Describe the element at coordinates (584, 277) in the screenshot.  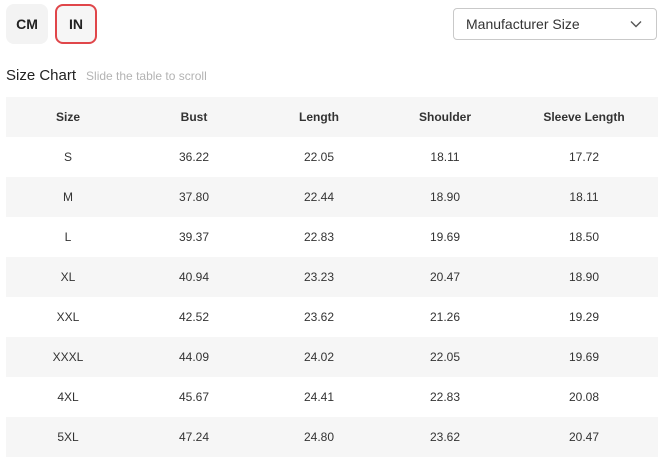
I see `cell-sleeve-length: 18.90` at that location.